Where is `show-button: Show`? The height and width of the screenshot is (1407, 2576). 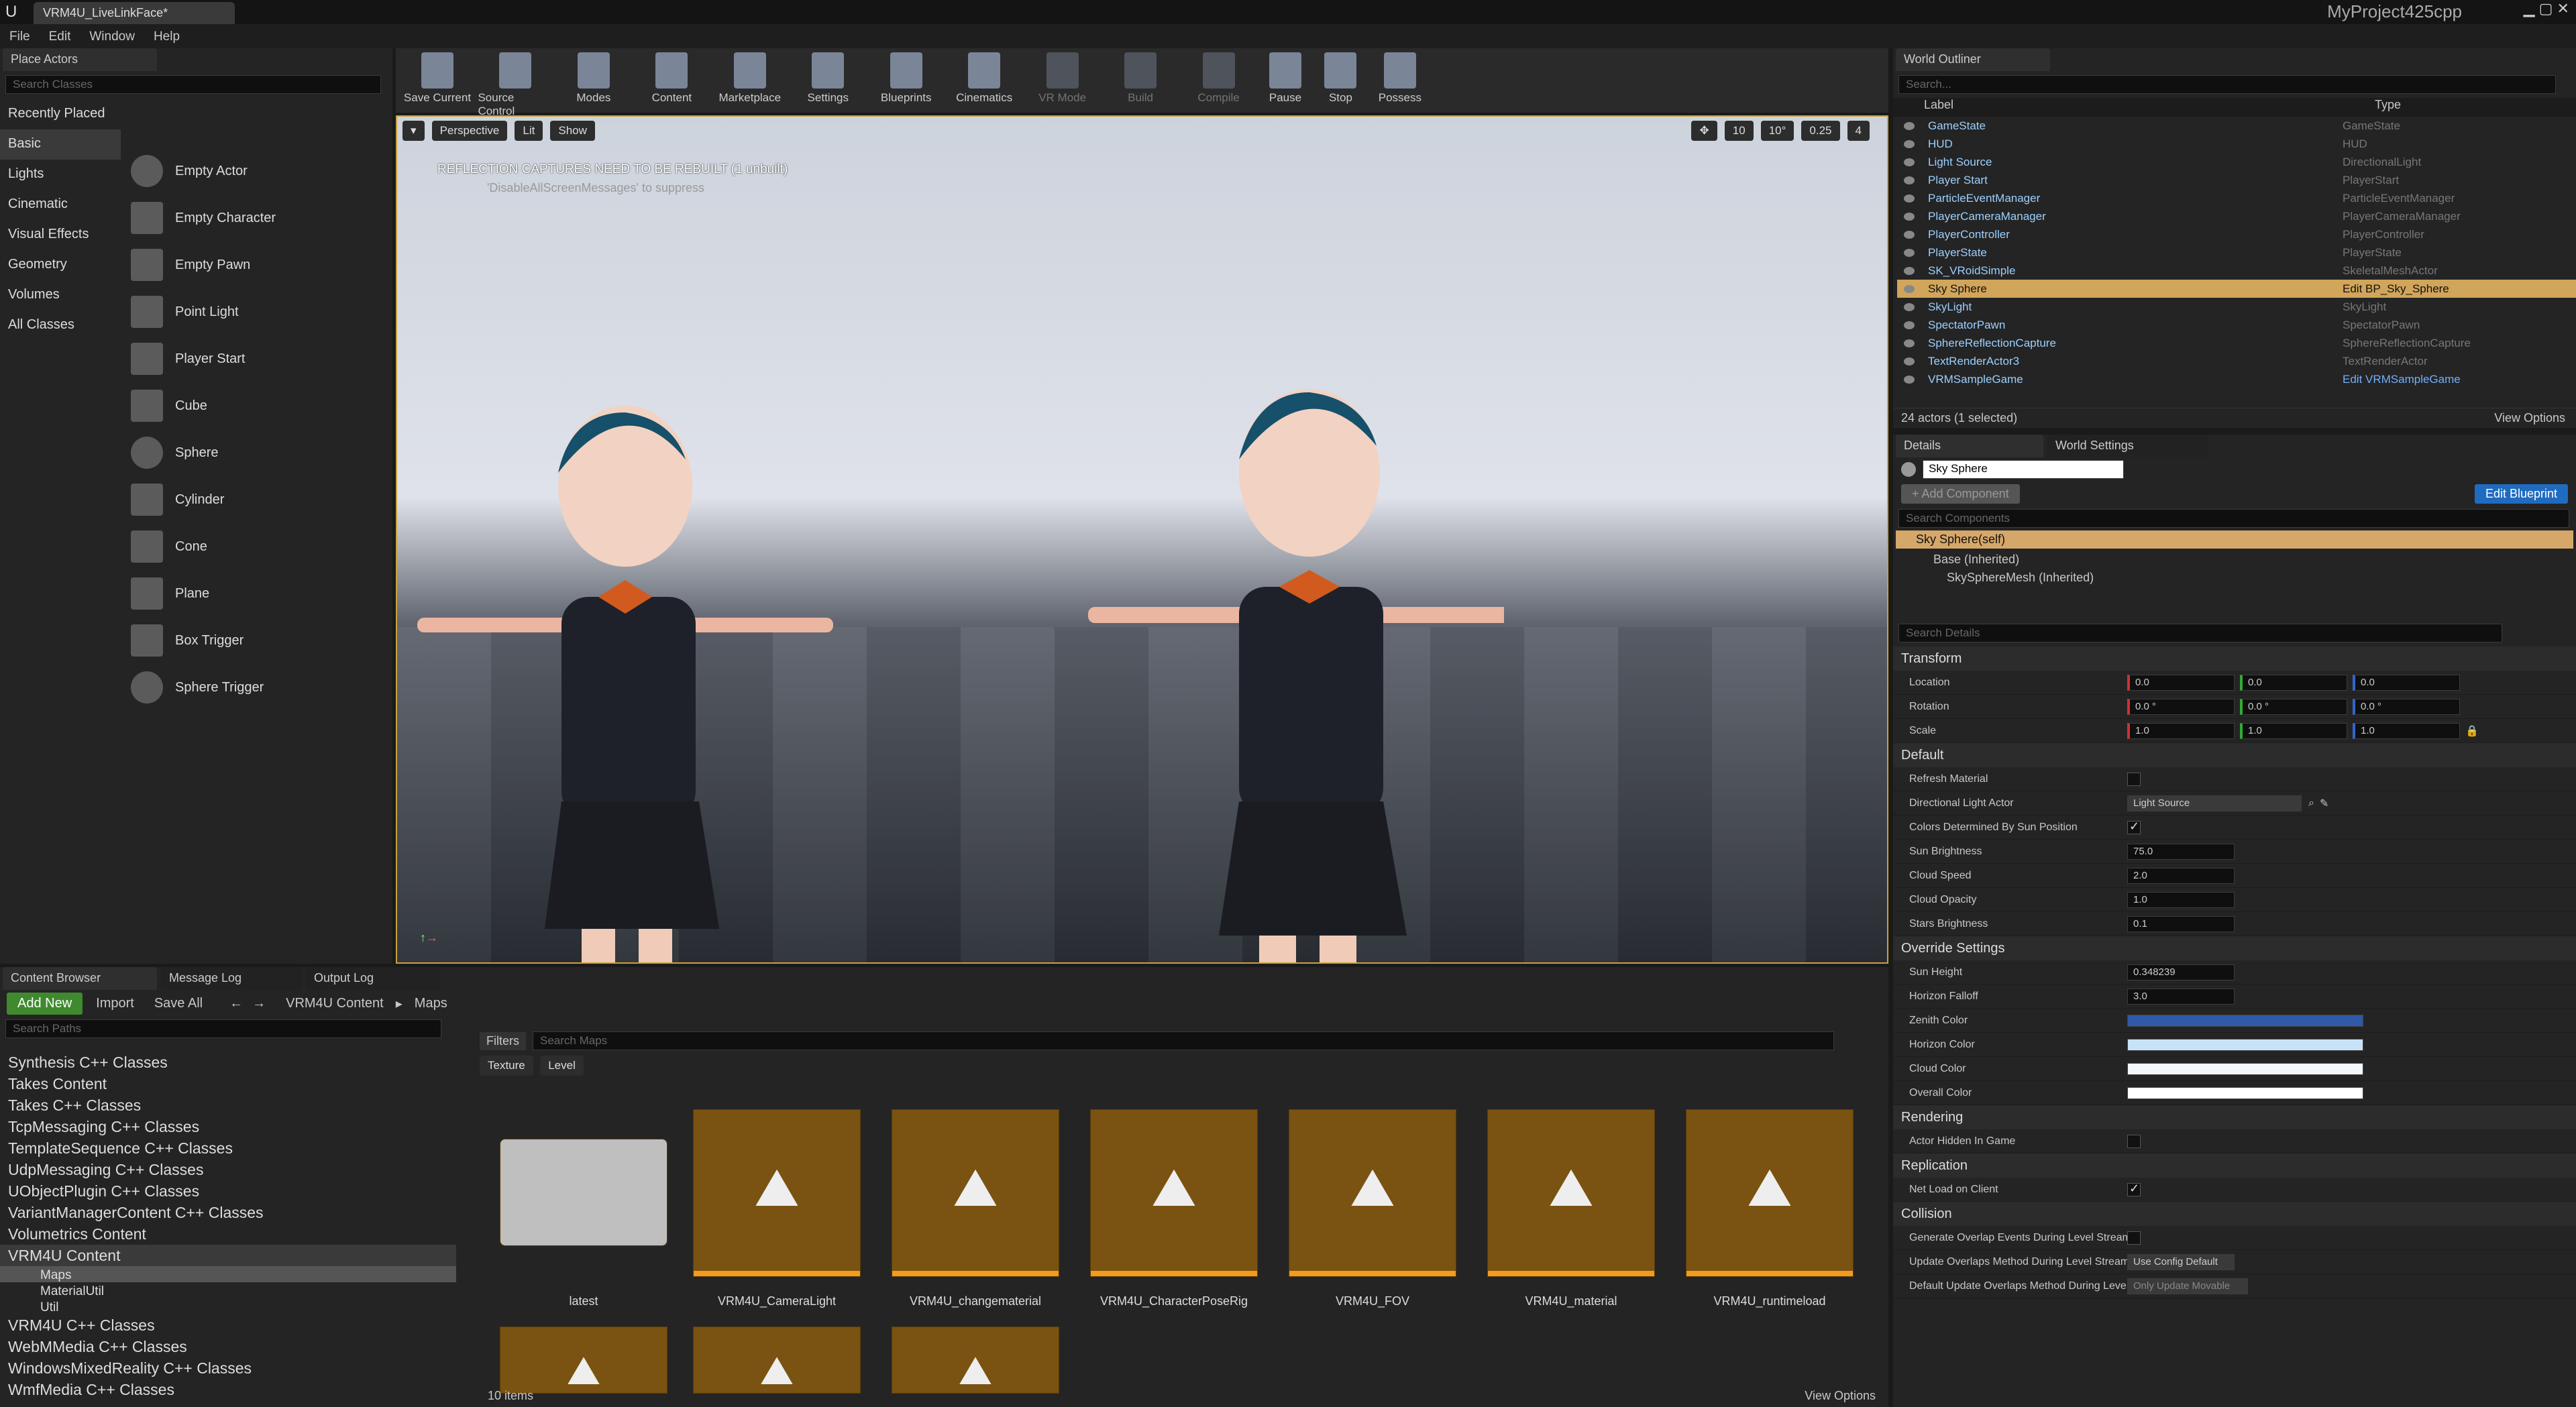
show-button: Show is located at coordinates (572, 131).